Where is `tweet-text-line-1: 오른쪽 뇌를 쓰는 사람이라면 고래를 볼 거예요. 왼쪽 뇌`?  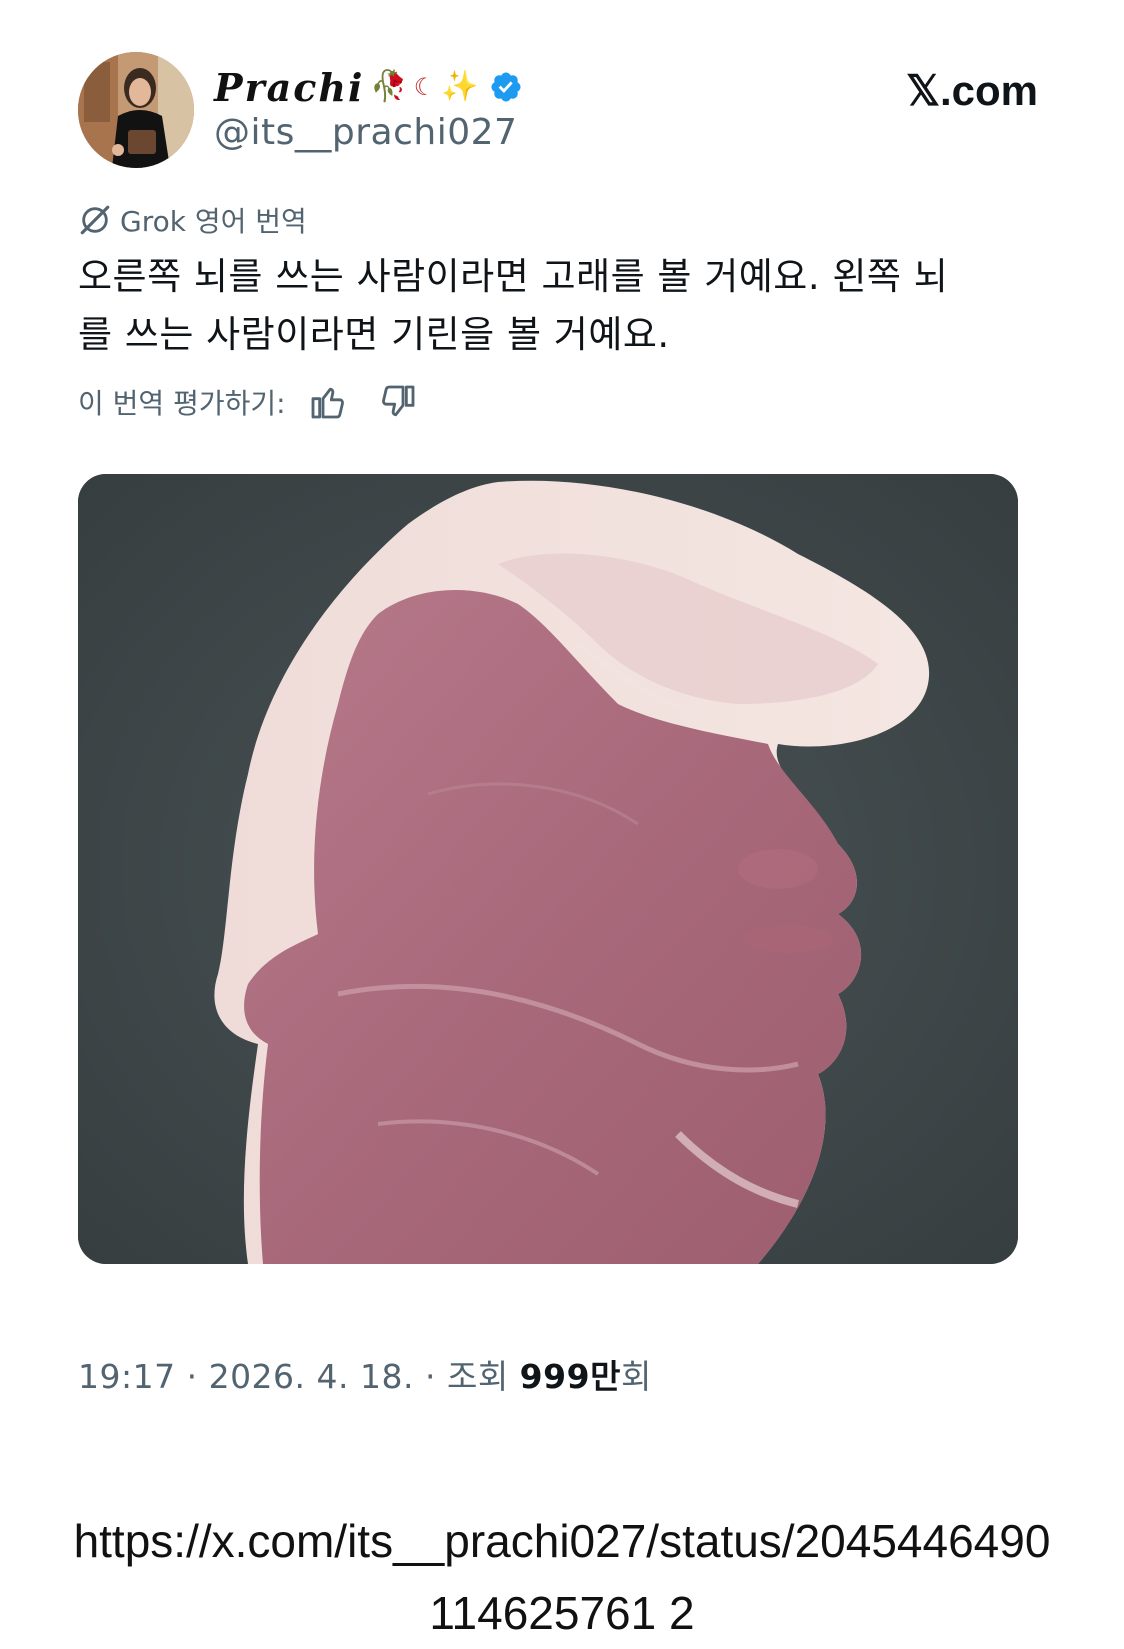 tweet-text-line-1: 오른쪽 뇌를 쓰는 사람이라면 고래를 볼 거예요. 왼쪽 뇌 is located at coordinates (513, 276).